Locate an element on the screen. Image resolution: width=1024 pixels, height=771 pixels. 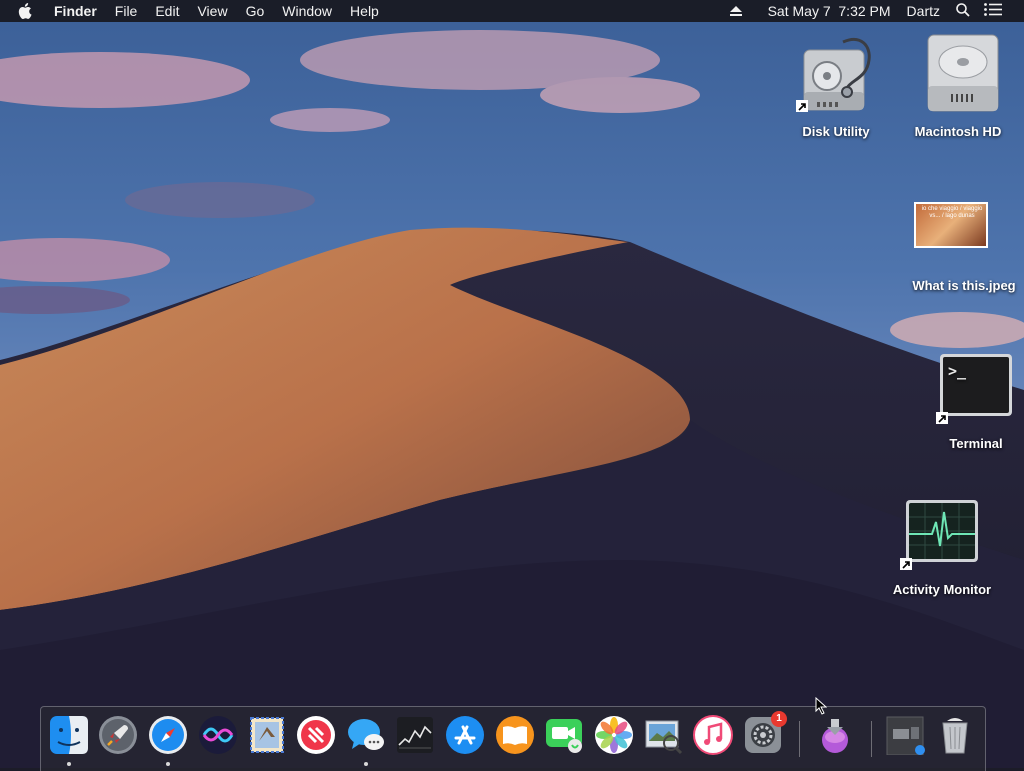
desktop-icon-label: What is this.jpeg is located at coordinates (964, 285).